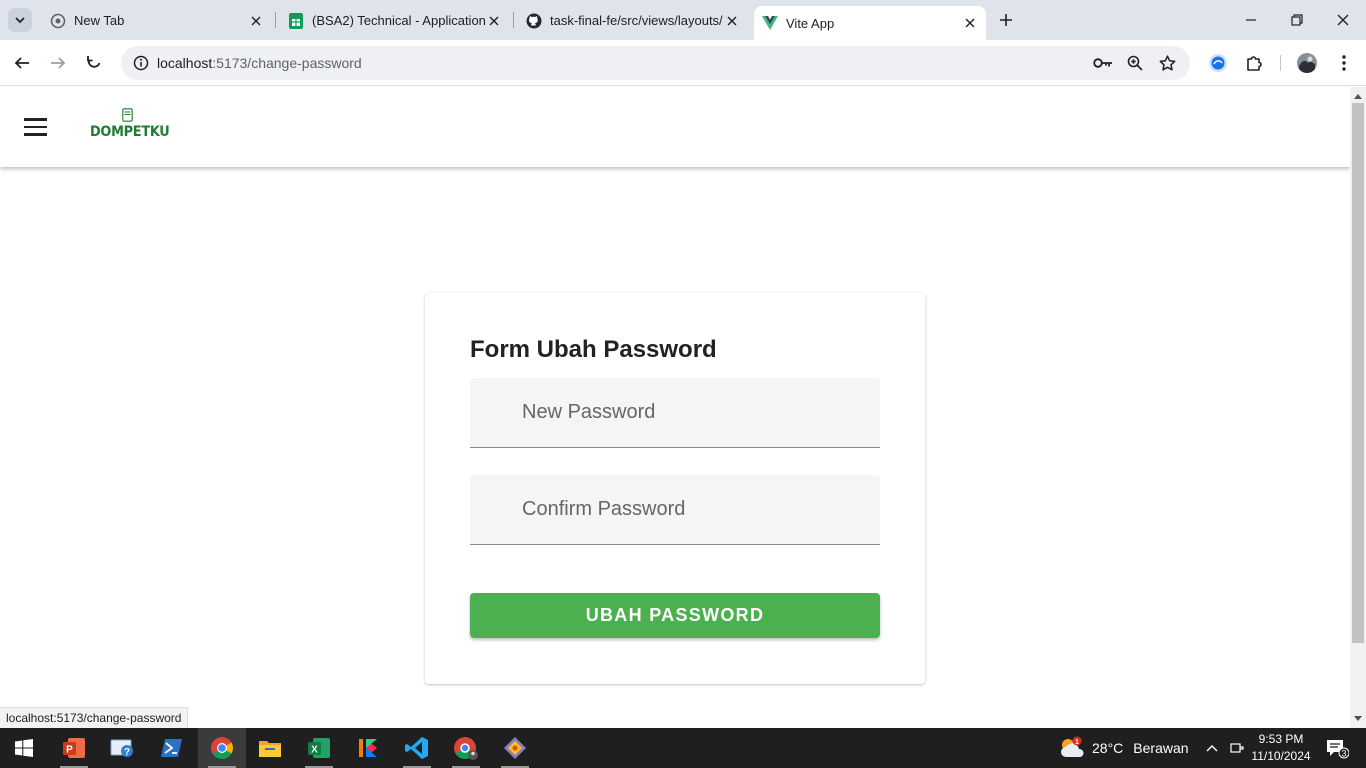 This screenshot has width=1366, height=768. I want to click on help-app-icon: ?, so click(121, 748).